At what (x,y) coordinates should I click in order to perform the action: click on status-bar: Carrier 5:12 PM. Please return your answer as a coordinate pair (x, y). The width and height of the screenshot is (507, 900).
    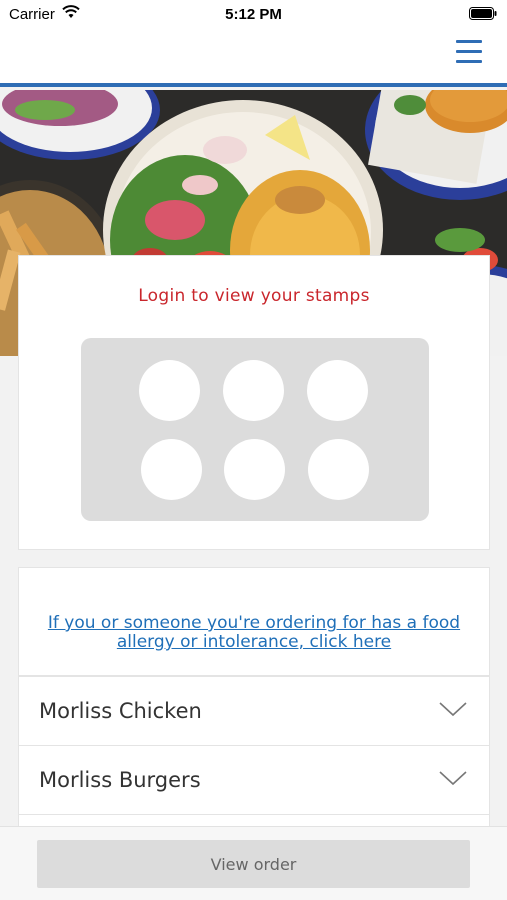
    Looking at the image, I should click on (253, 15).